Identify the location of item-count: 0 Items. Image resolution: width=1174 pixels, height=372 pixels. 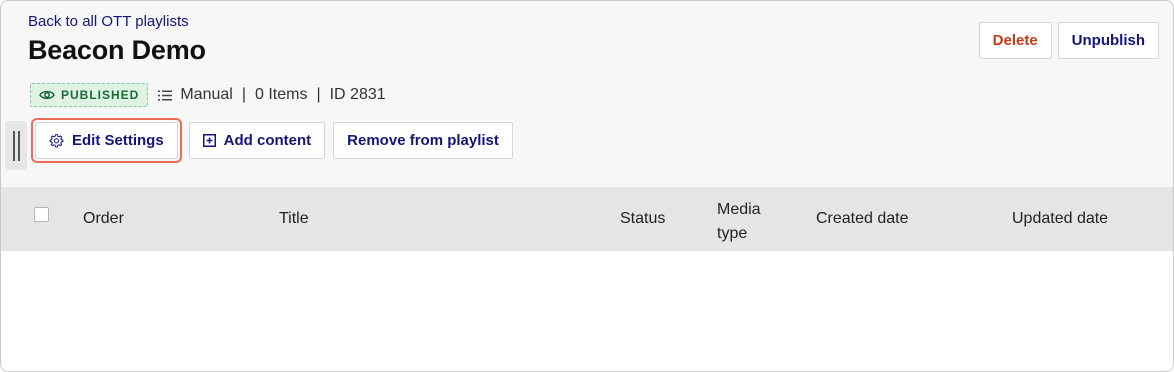
(281, 94).